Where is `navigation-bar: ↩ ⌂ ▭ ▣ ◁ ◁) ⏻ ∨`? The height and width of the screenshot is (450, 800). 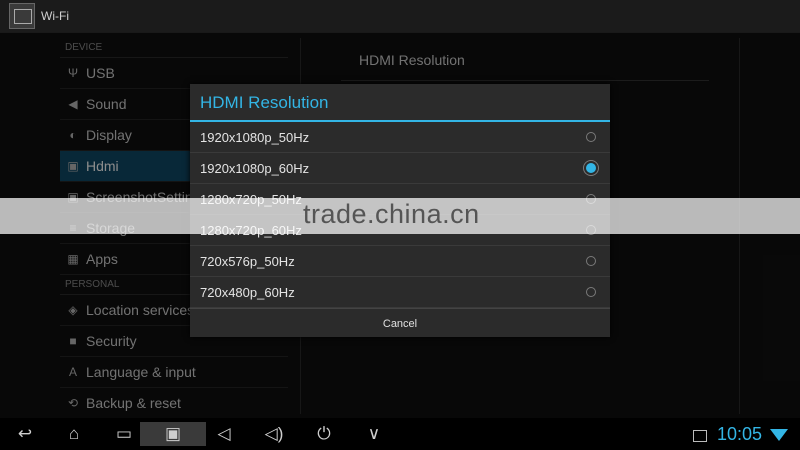 navigation-bar: ↩ ⌂ ▭ ▣ ◁ ◁) ⏻ ∨ is located at coordinates (400, 434).